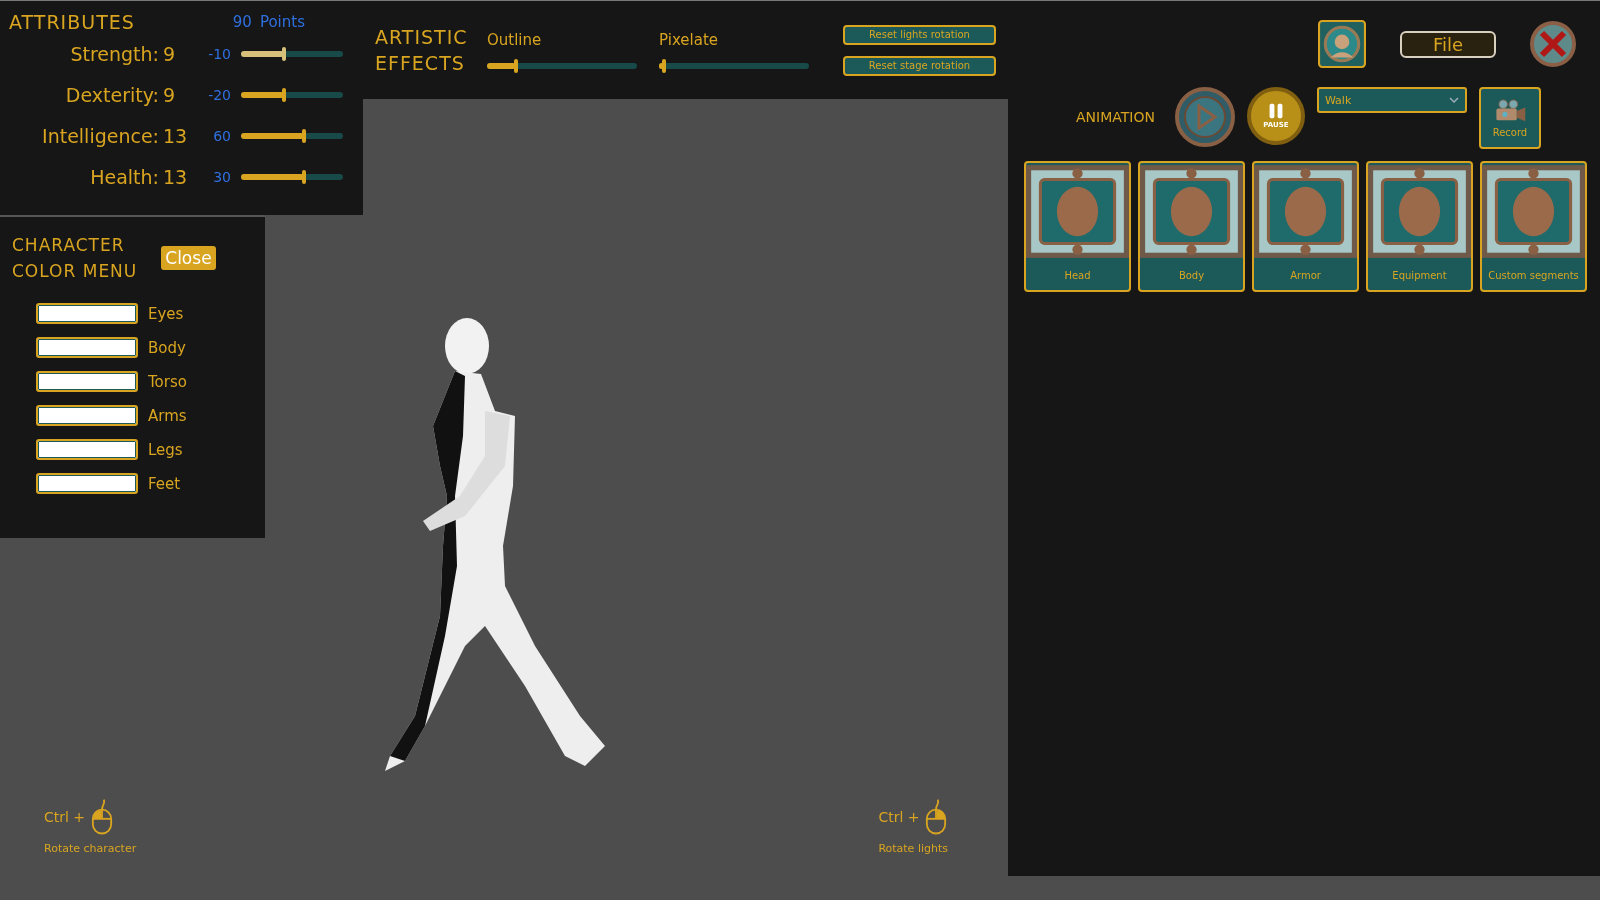 The height and width of the screenshot is (900, 1600). What do you see at coordinates (75, 271) in the screenshot?
I see `menu-title: COLOR MENU` at bounding box center [75, 271].